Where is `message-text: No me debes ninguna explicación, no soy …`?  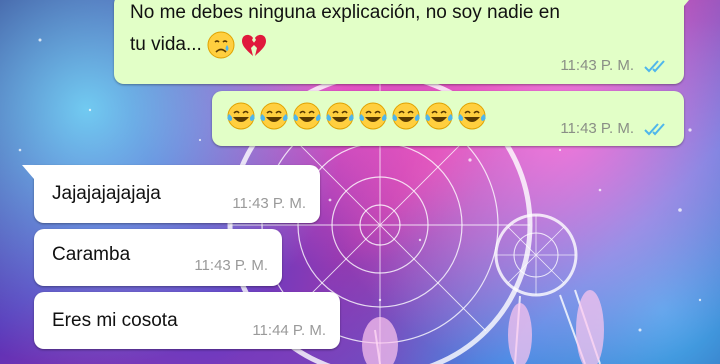 message-text: No me debes ninguna explicación, no soy … is located at coordinates (345, 12).